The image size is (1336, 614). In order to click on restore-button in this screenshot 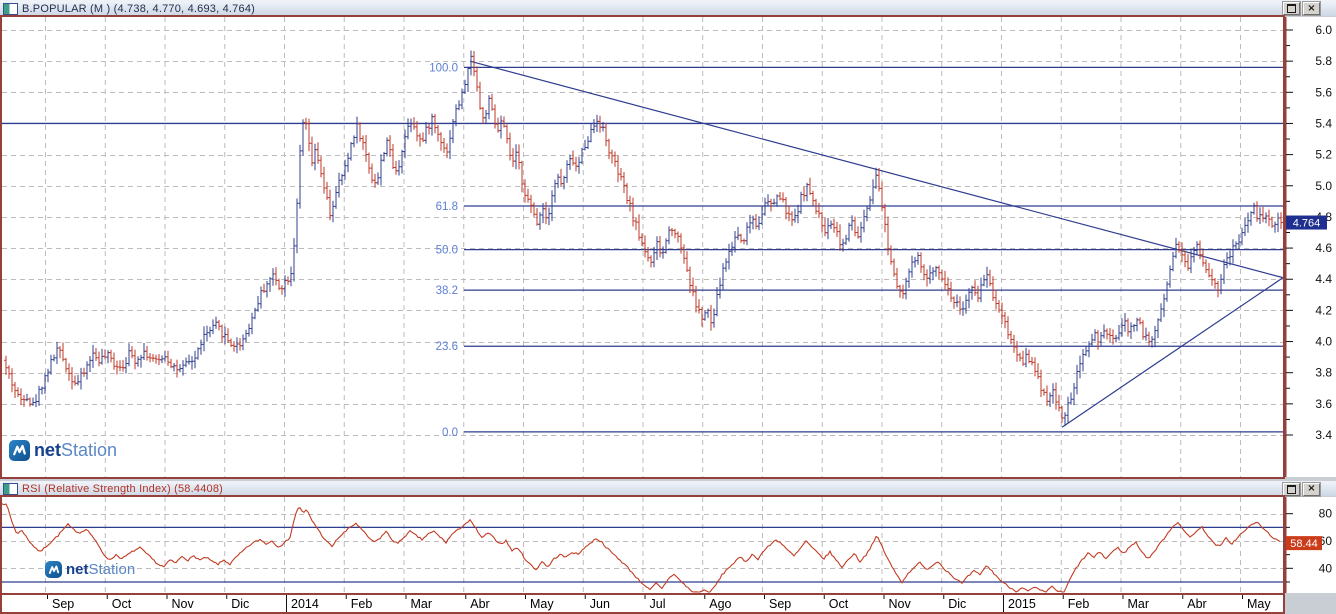, I will do `click(1291, 8)`.